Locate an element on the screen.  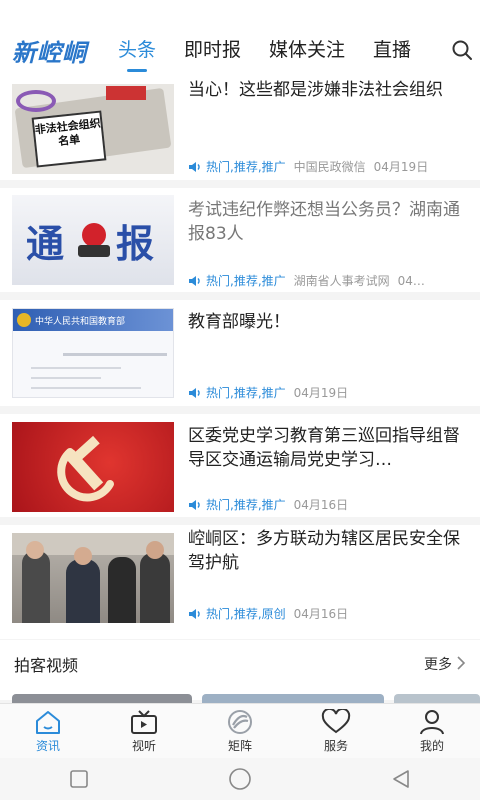
news-meta: 热门,推荐,原创 04月16日 is located at coordinates (328, 613).